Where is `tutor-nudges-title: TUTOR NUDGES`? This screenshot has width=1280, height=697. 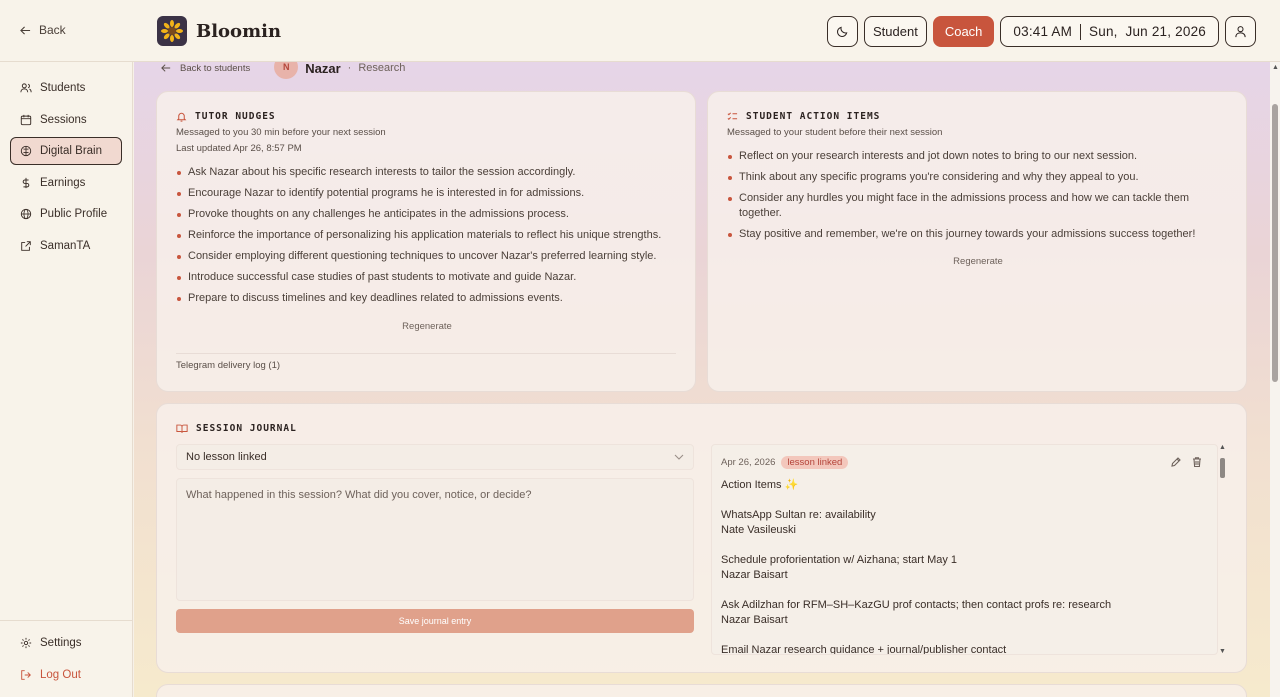 tutor-nudges-title: TUTOR NUDGES is located at coordinates (226, 116).